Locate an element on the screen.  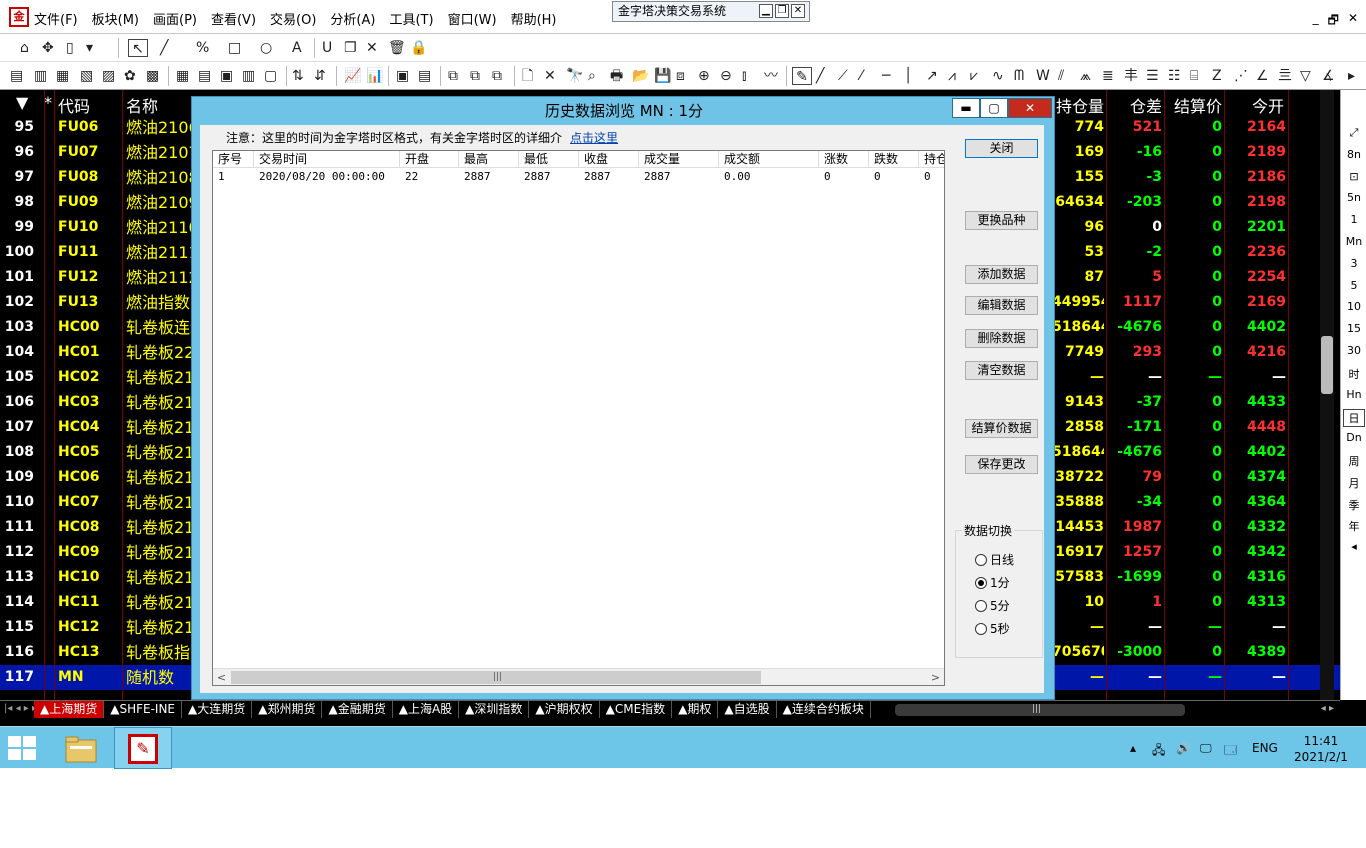
clear-data-button: 清空数据 is located at coordinates (1001, 370).